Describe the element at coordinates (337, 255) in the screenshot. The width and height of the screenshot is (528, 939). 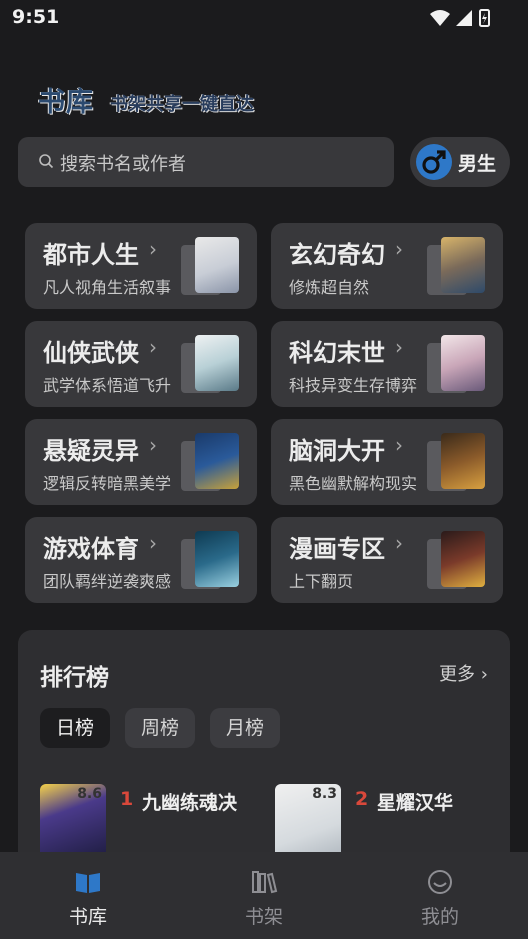
I see `category-name: 玄幻奇幻` at that location.